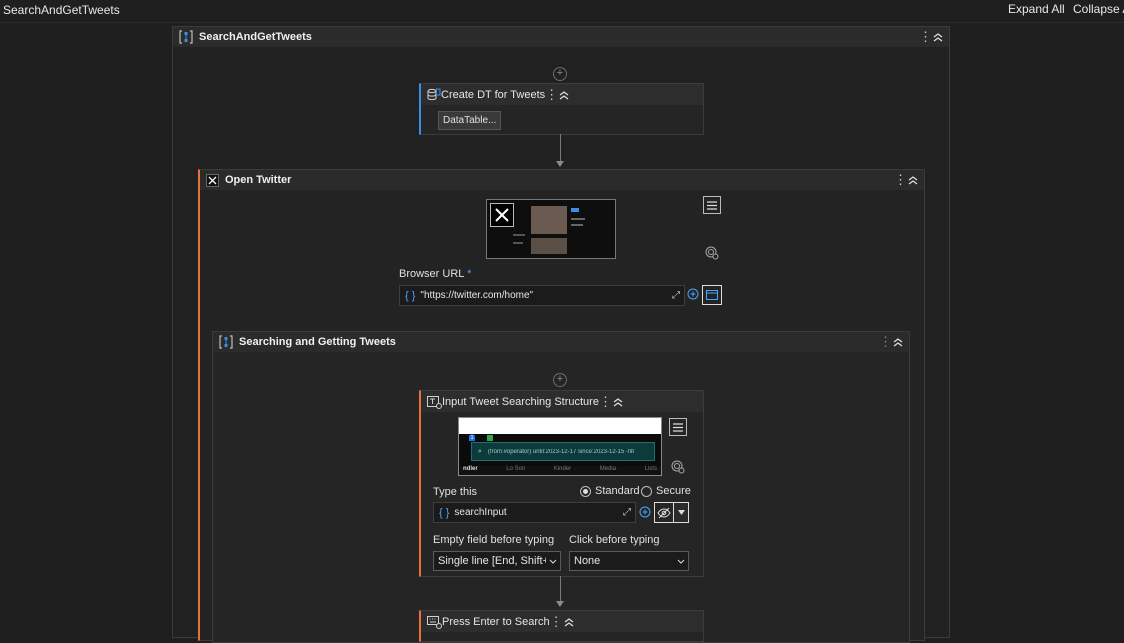 Image resolution: width=1124 pixels, height=643 pixels. What do you see at coordinates (681, 512) in the screenshot?
I see `dropdown-arrow-icon` at bounding box center [681, 512].